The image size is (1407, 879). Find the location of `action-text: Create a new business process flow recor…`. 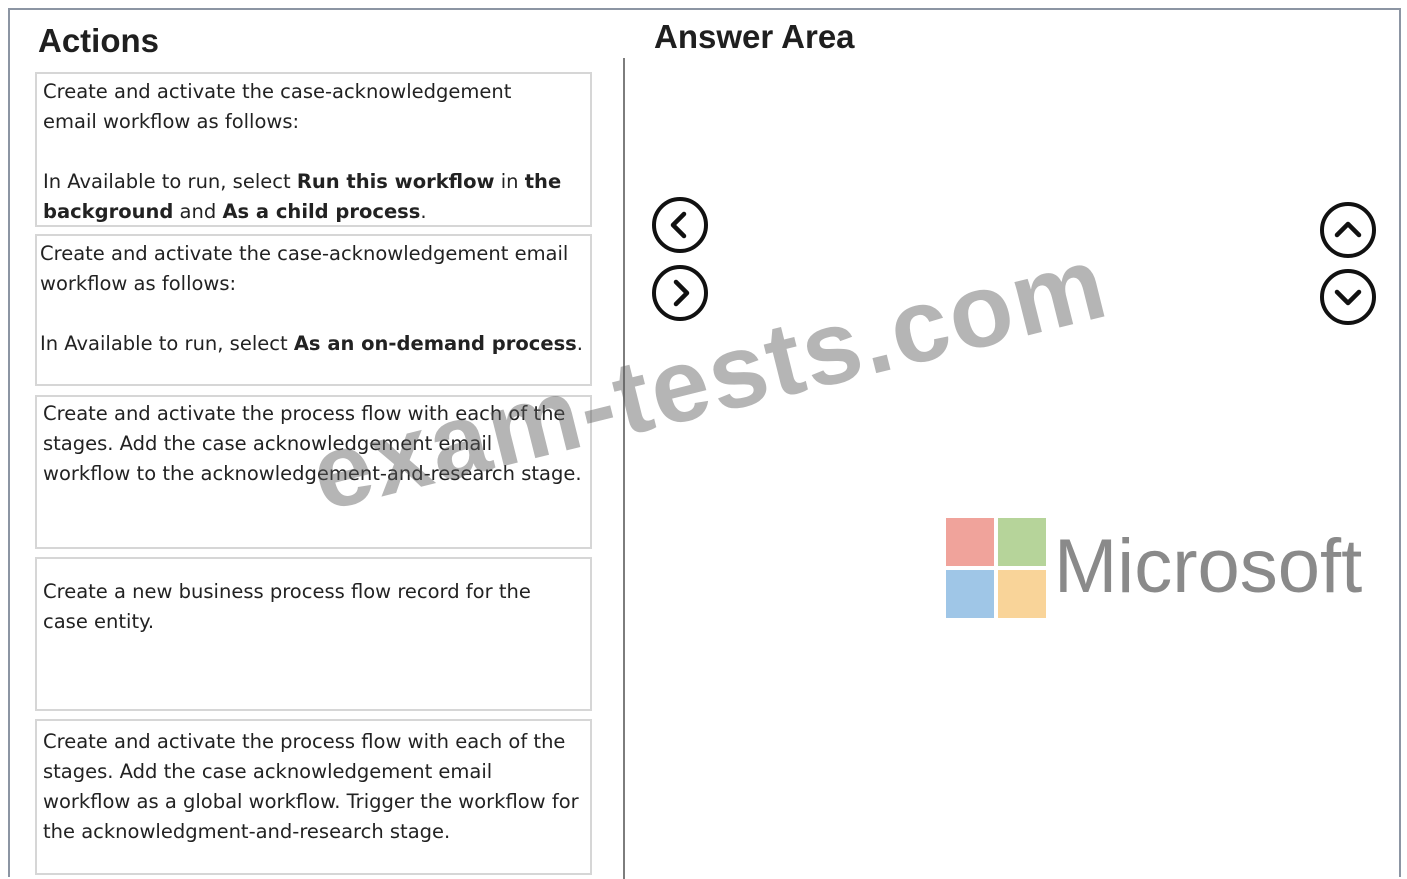

action-text: Create a new business process flow recor… is located at coordinates (287, 606).